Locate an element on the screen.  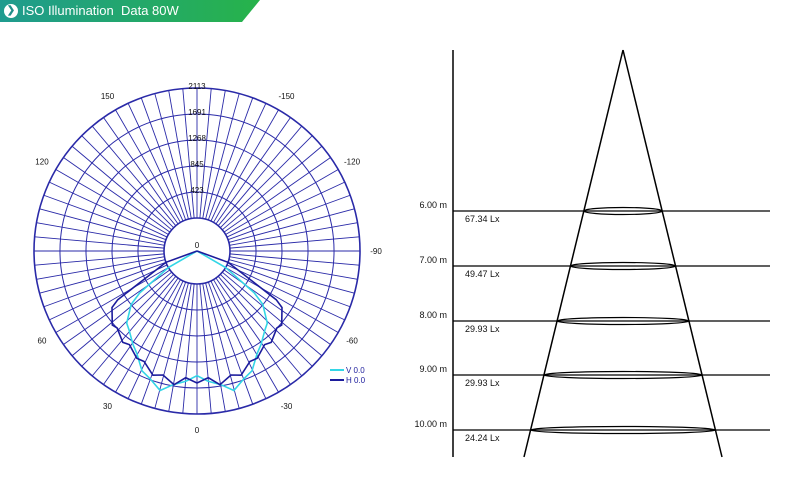
angle-label: 150 is located at coordinates (108, 96).